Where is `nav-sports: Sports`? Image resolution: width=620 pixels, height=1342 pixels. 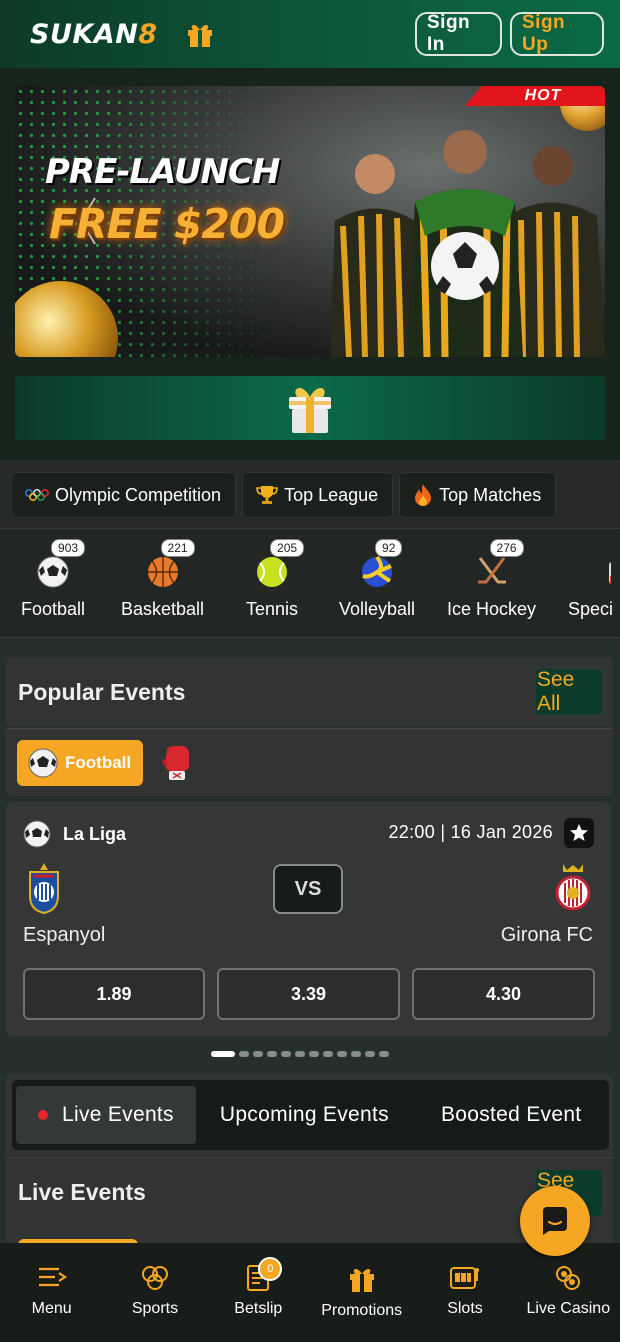 nav-sports: Sports is located at coordinates (154, 1292).